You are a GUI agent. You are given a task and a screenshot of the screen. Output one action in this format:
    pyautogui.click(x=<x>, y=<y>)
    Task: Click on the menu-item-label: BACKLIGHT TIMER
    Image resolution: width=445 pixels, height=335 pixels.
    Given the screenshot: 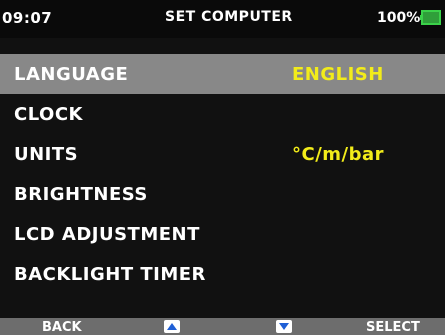 What is the action you would take?
    pyautogui.click(x=110, y=274)
    